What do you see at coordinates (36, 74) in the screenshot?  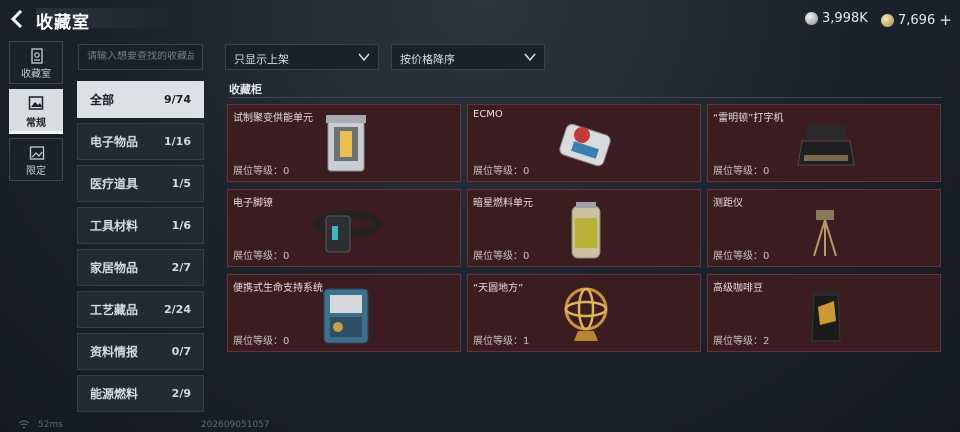 I see `nav-tab-vault-label: 收藏室` at bounding box center [36, 74].